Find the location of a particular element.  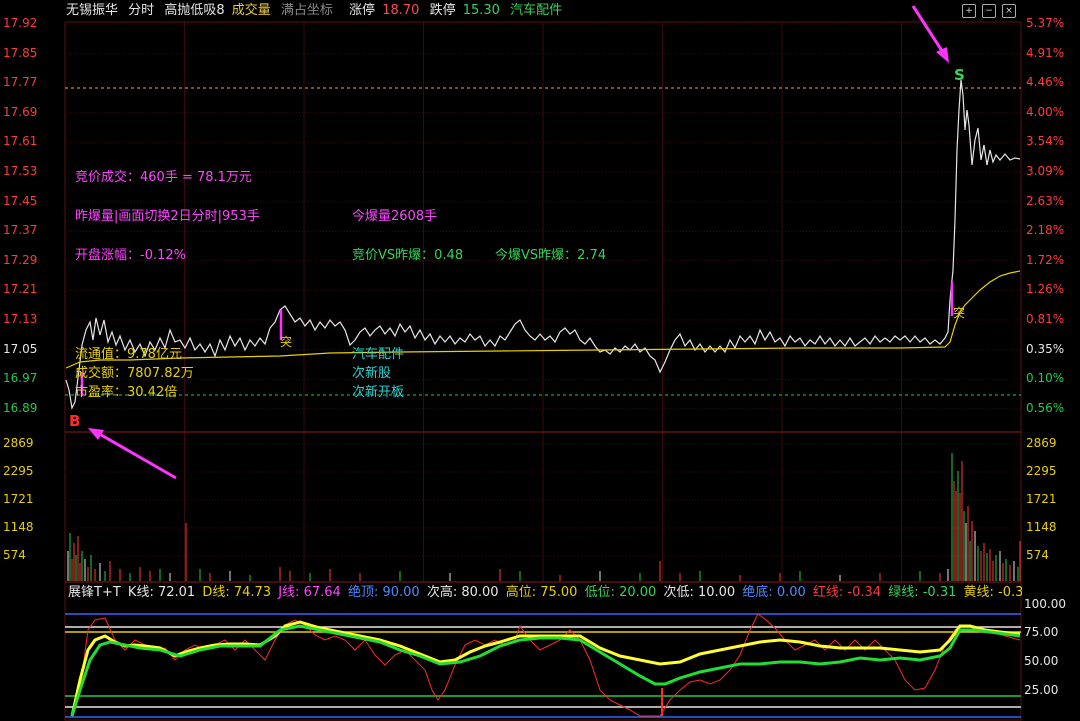

percent-tick-label: 4.00% is located at coordinates (1045, 111).